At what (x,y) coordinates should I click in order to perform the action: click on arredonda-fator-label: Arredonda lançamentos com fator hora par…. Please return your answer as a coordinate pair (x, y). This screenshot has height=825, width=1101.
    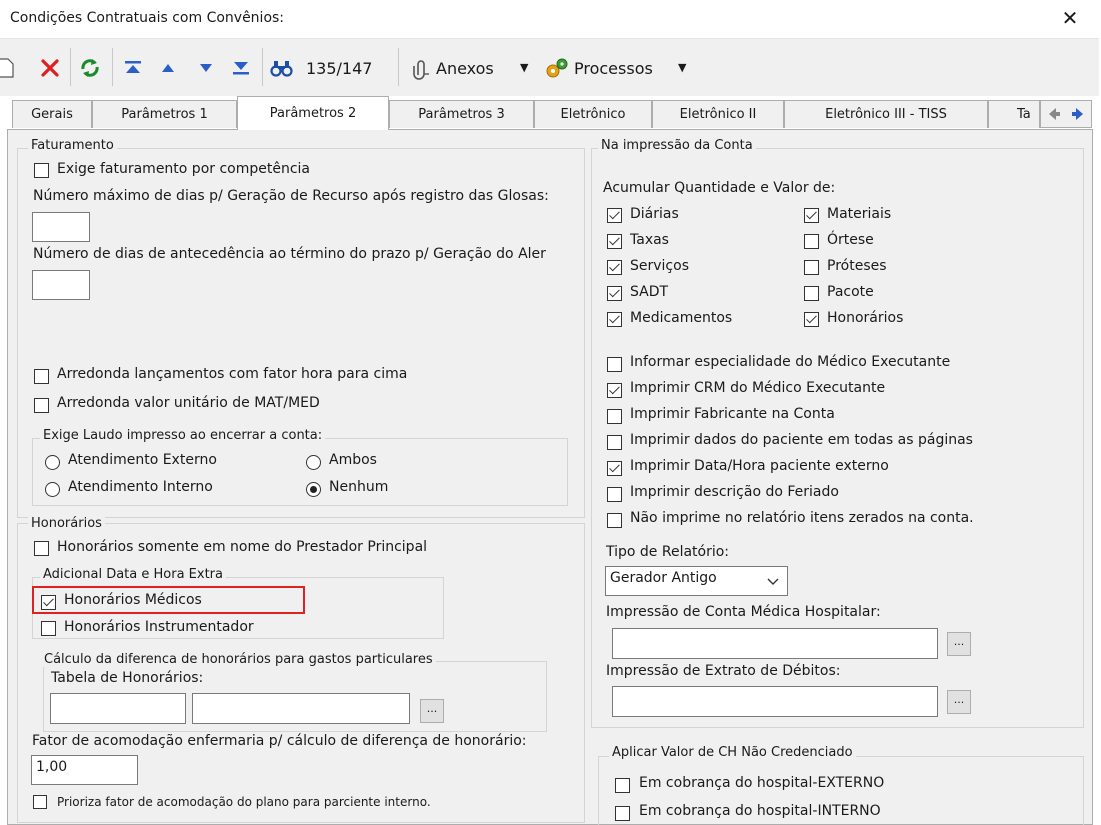
    Looking at the image, I should click on (232, 374).